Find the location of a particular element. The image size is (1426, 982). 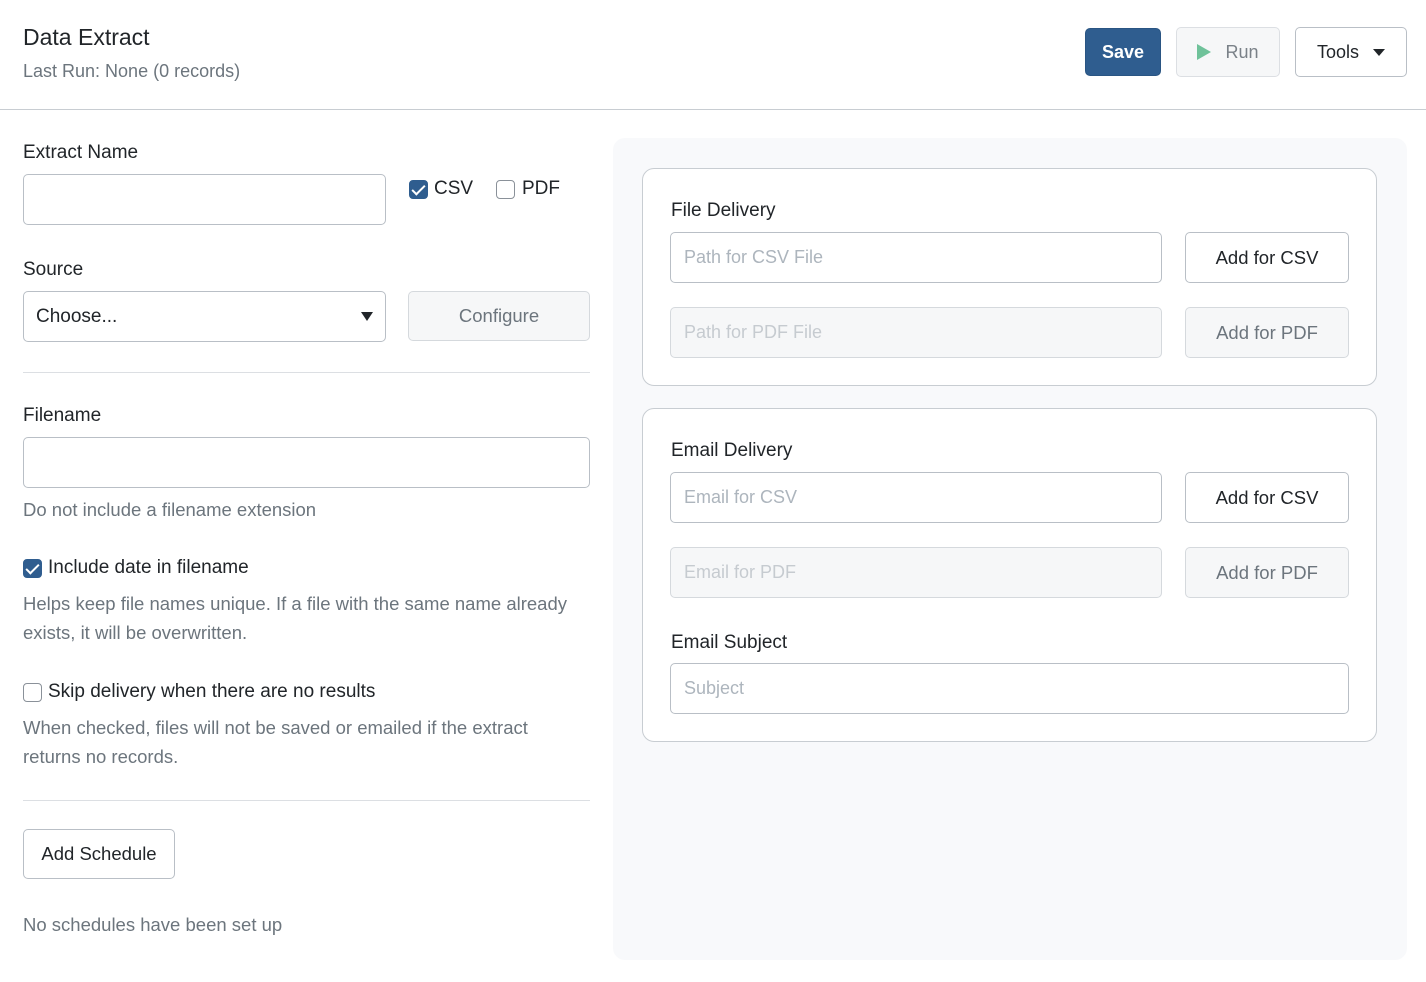

include-date-label: Include date in filename is located at coordinates (148, 567).